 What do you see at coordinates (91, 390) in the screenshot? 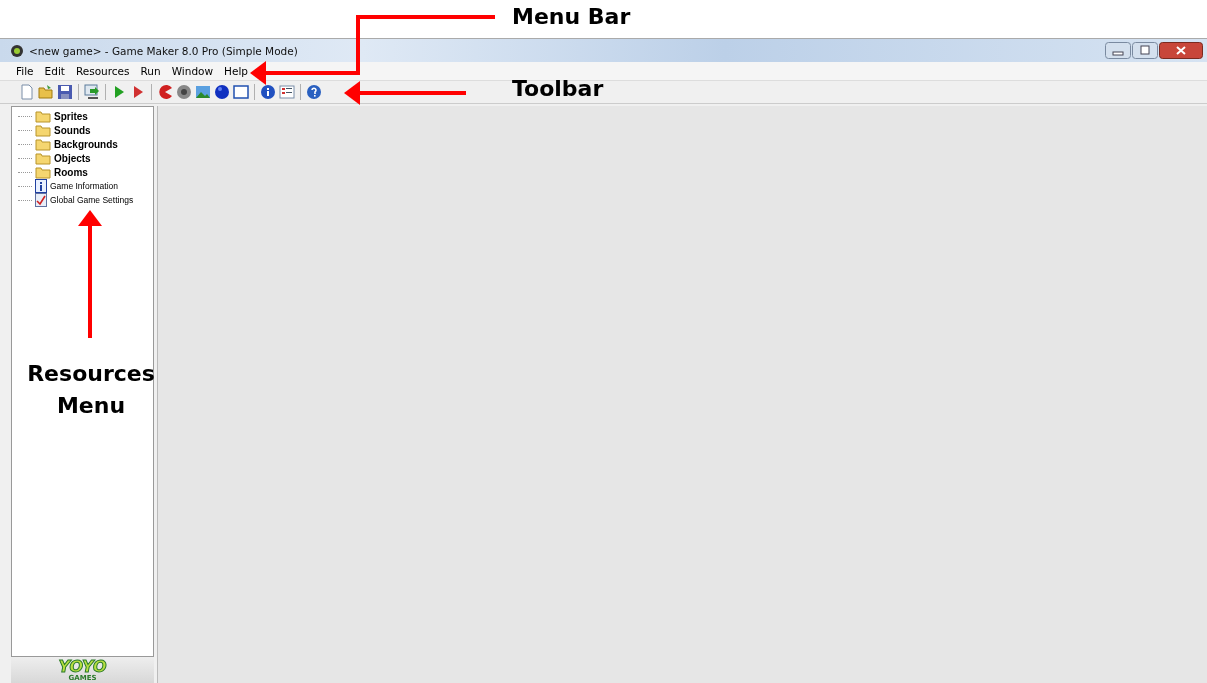
I see `annotation-label: Resources Menu` at bounding box center [91, 390].